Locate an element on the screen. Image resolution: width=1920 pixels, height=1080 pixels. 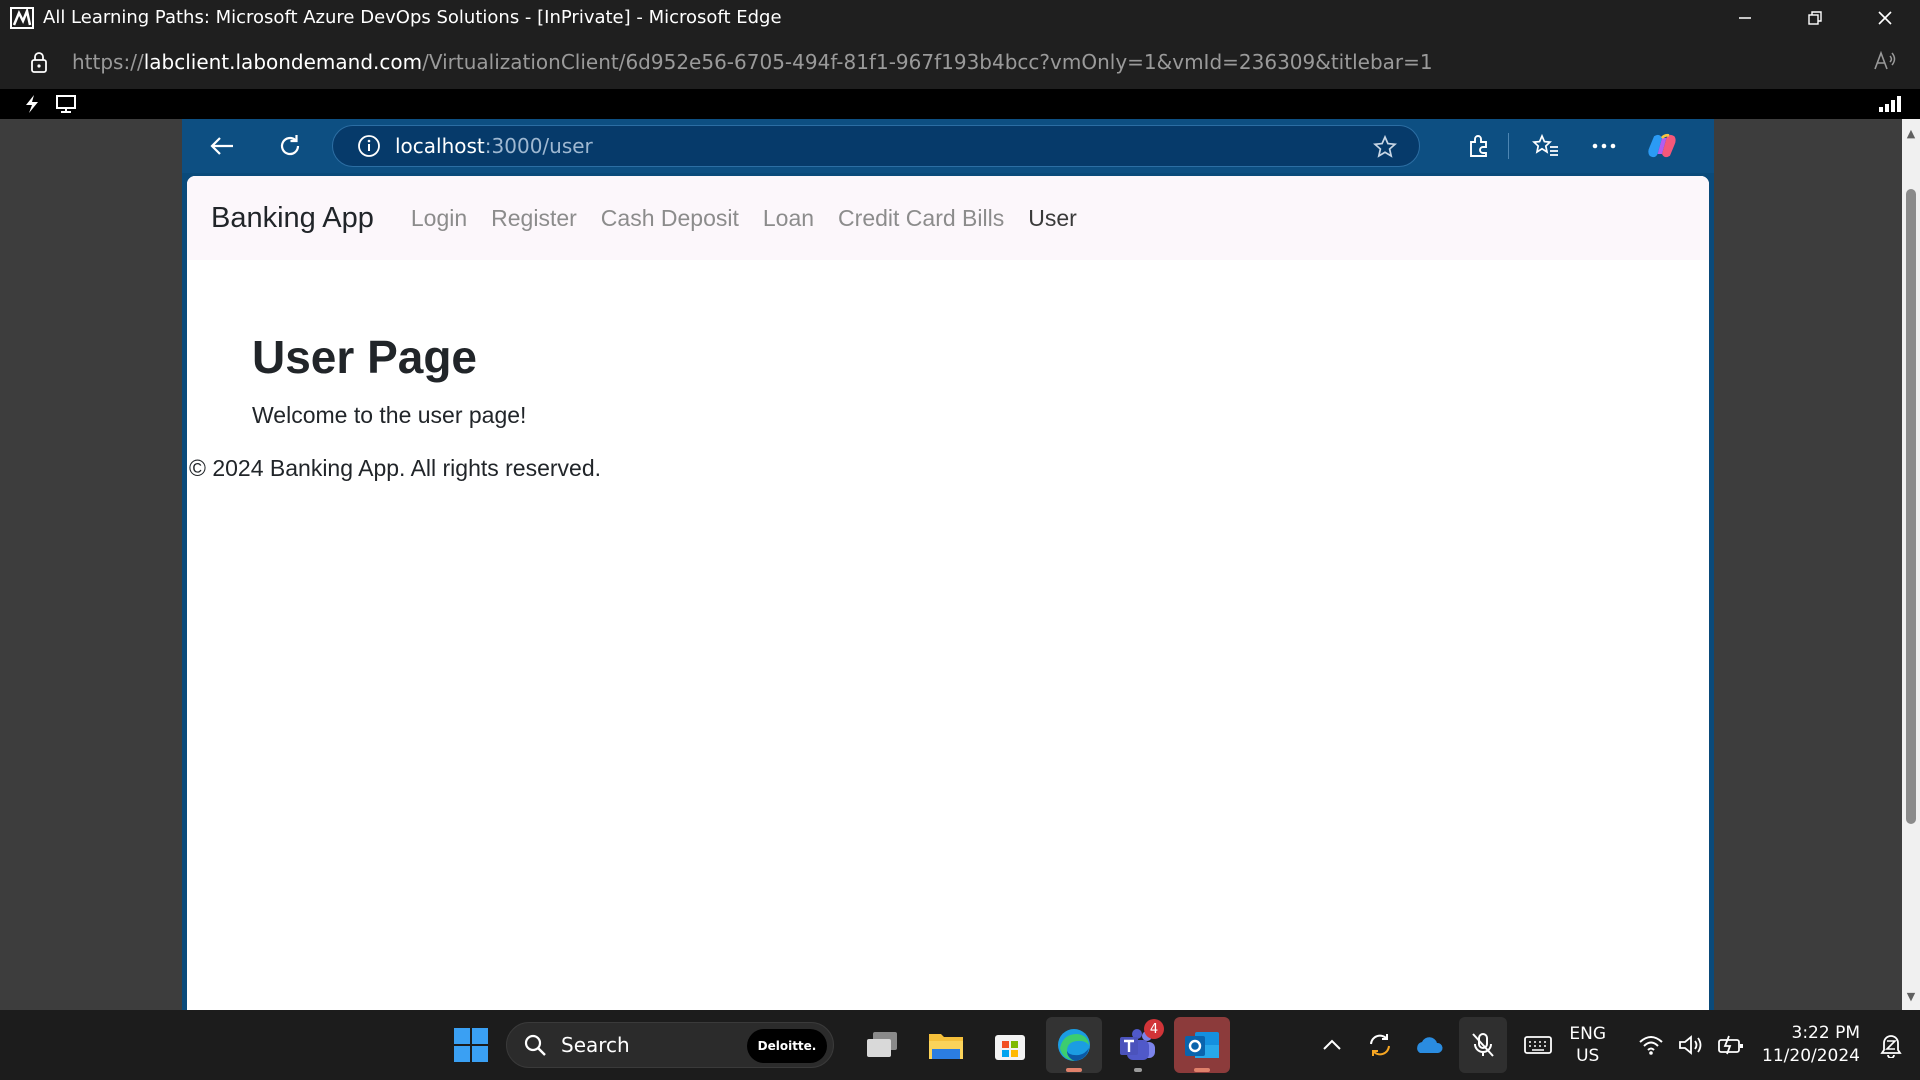
teams-icon: 4 is located at coordinates (1138, 1045).